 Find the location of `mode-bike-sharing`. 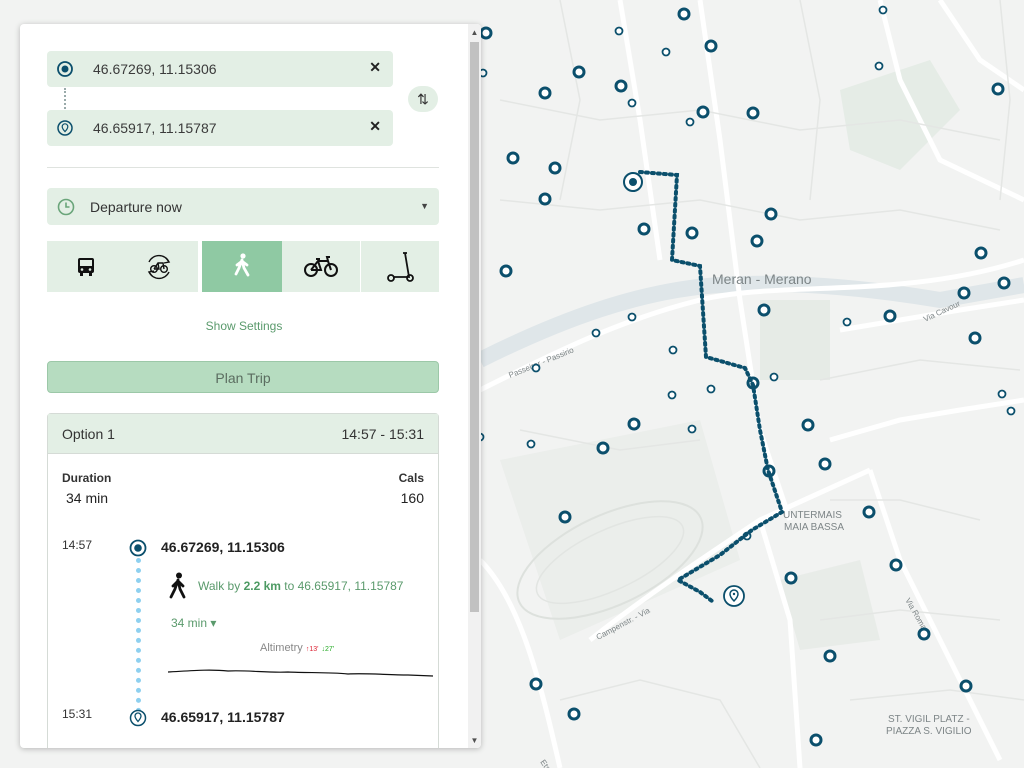

mode-bike-sharing is located at coordinates (159, 266).